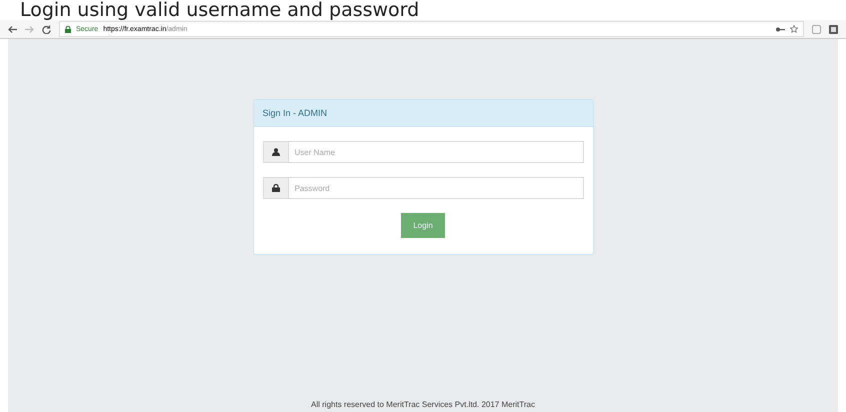  I want to click on star-icon, so click(794, 29).